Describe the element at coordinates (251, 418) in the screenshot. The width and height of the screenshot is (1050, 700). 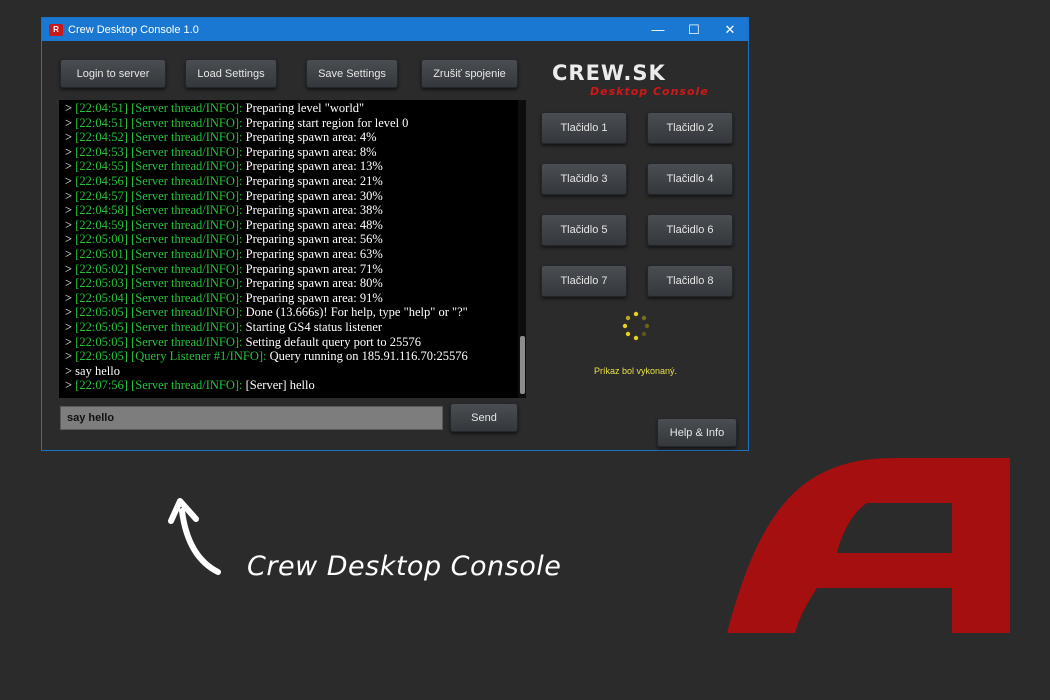
I see `command-input: say hello` at that location.